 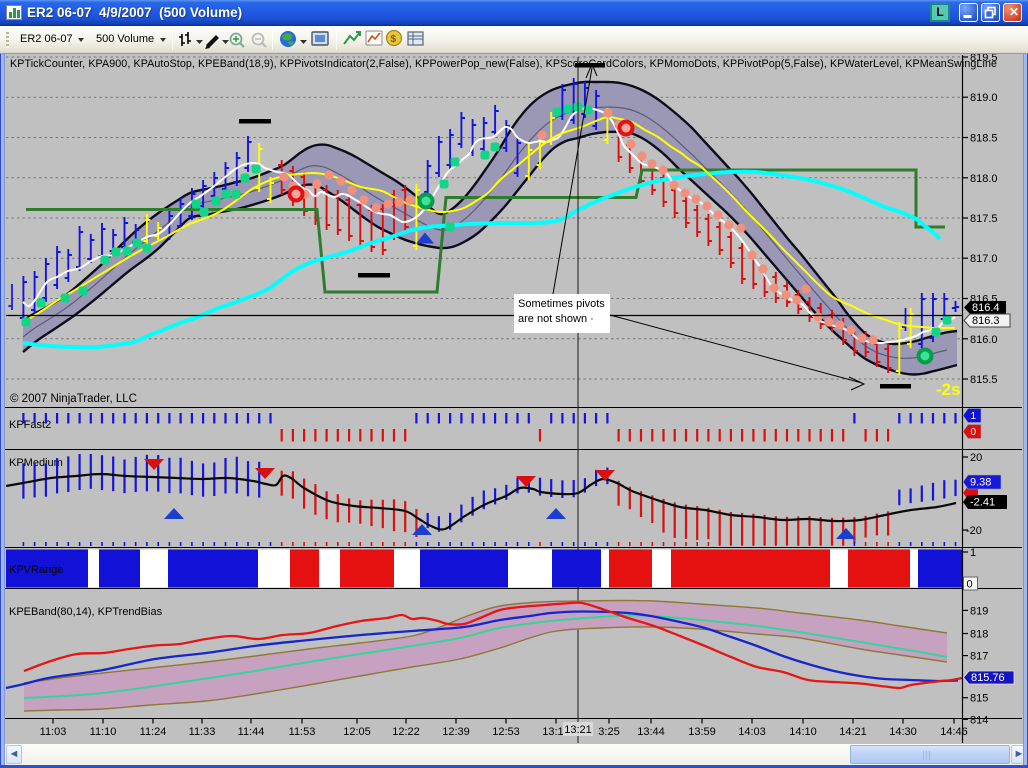 What do you see at coordinates (608, 732) in the screenshot?
I see `svg-text: 3:25` at bounding box center [608, 732].